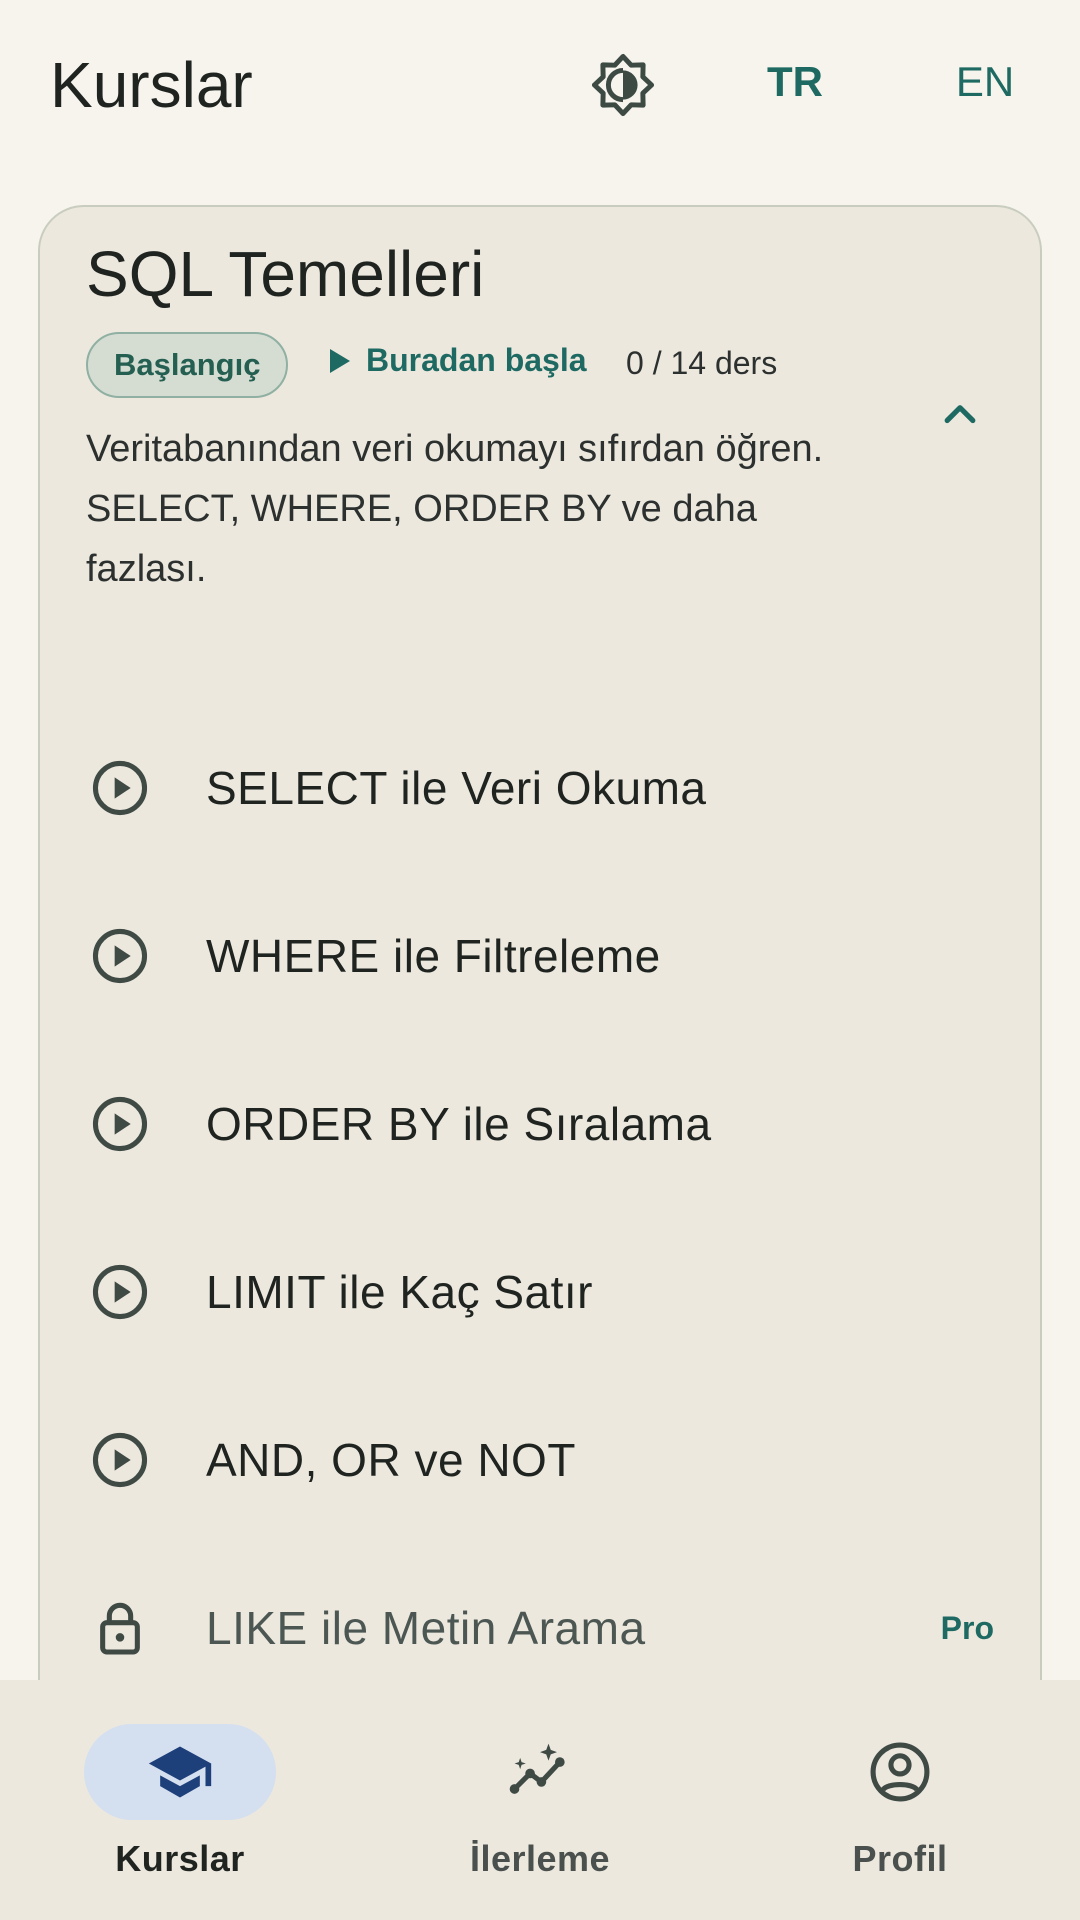 Image resolution: width=1080 pixels, height=1920 pixels. What do you see at coordinates (456, 788) in the screenshot?
I see `lesson-title: SELECT ile Veri Okuma` at bounding box center [456, 788].